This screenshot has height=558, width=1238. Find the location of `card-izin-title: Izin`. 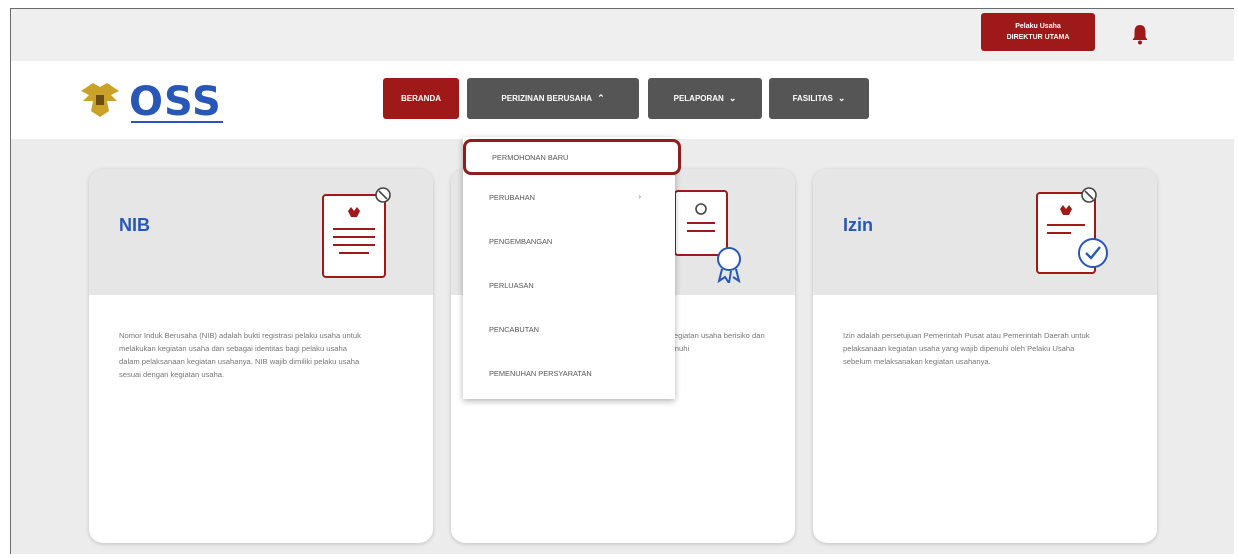

card-izin-title: Izin is located at coordinates (858, 225).